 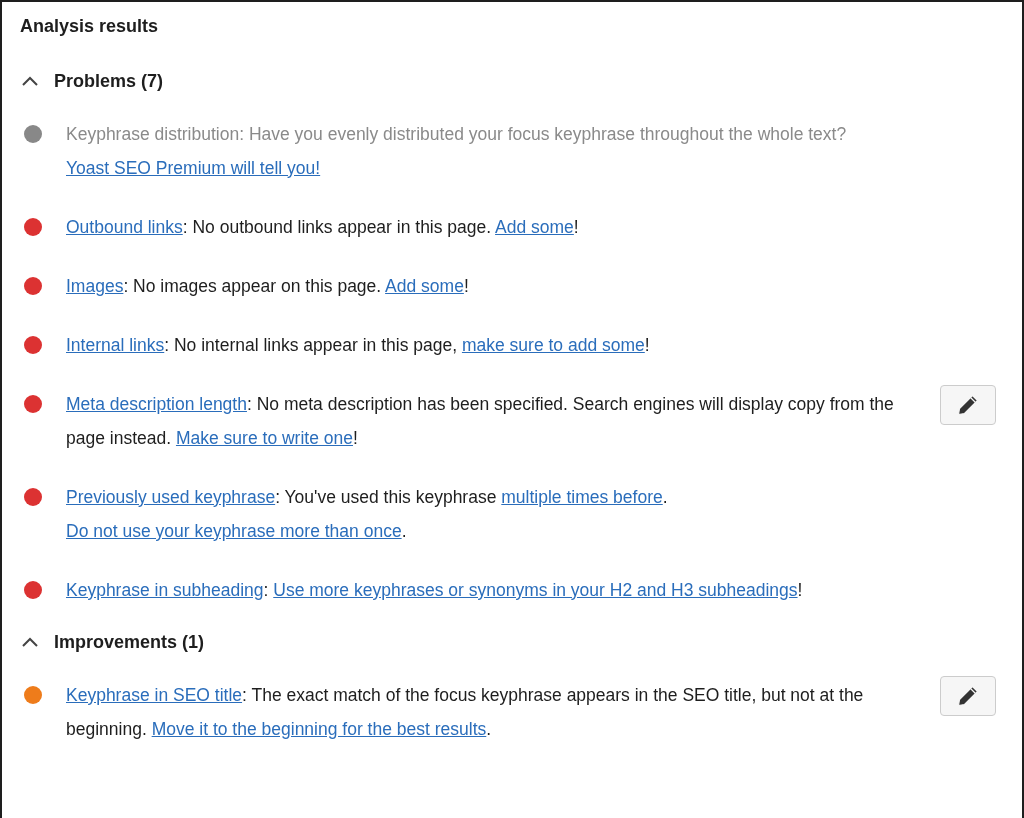 I want to click on link: Internal links, so click(x=115, y=344).